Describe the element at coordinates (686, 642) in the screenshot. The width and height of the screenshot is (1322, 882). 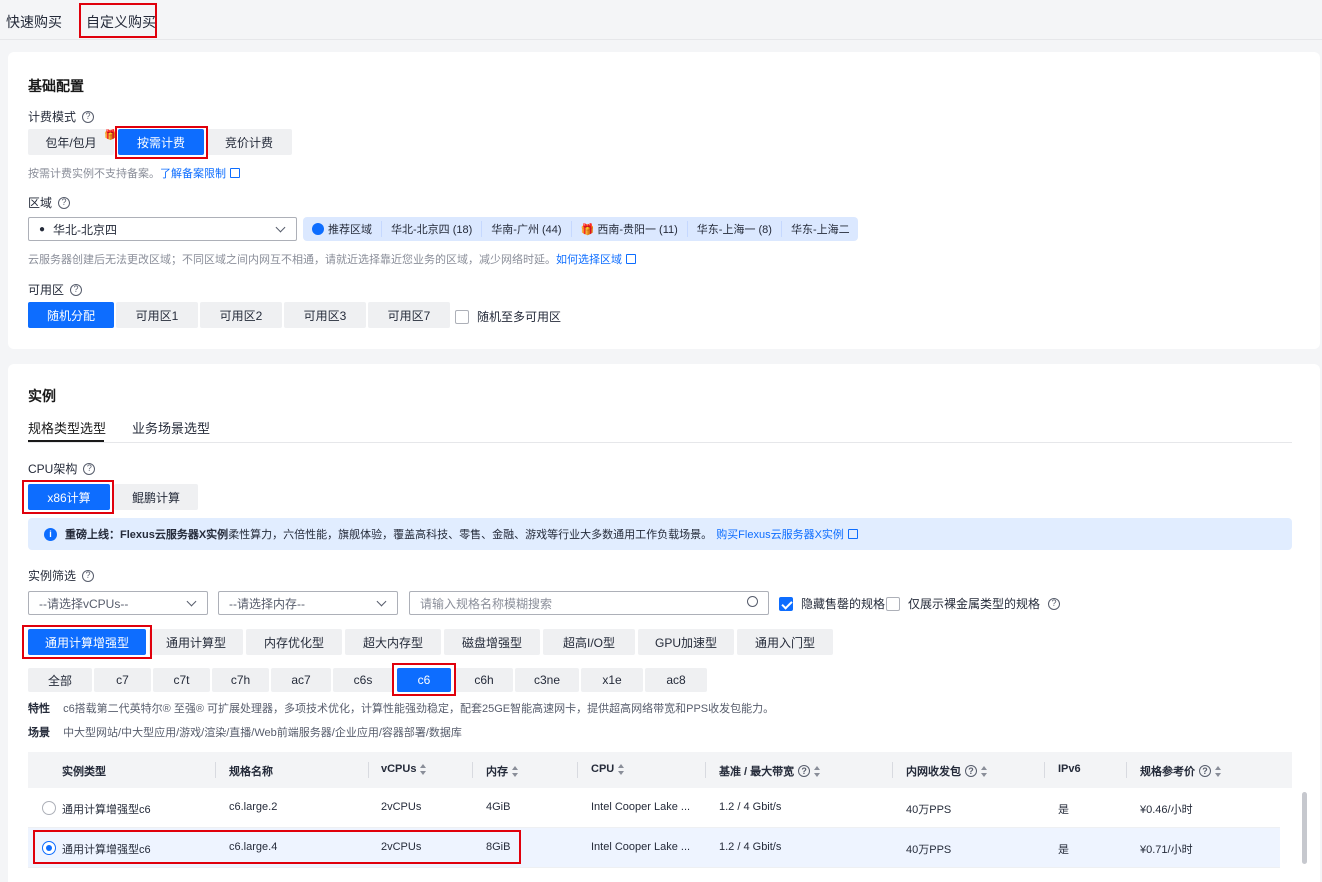
I see `type-gpu: GPU加速型` at that location.